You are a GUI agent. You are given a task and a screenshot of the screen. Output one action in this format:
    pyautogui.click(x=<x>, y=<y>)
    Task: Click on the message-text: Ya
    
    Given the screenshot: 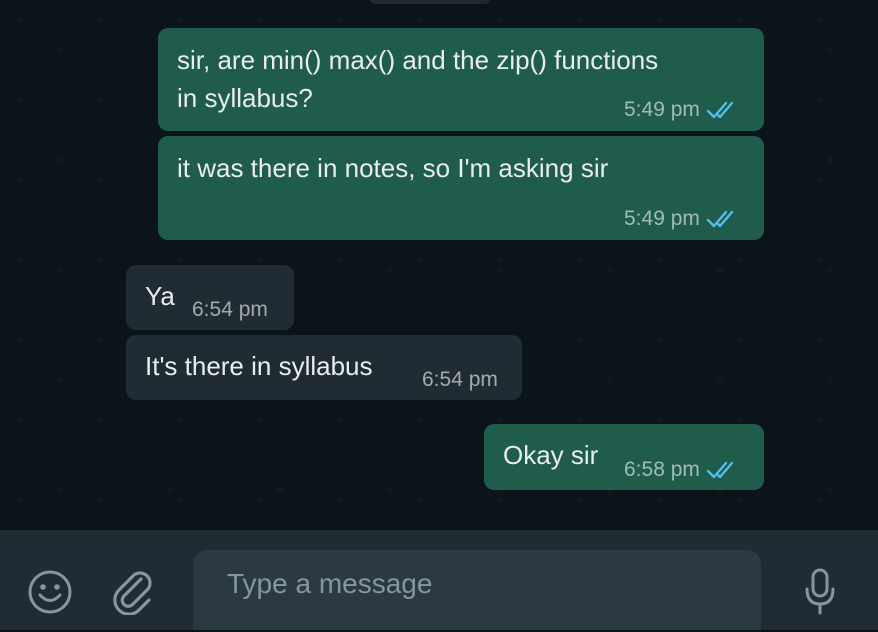 What is the action you would take?
    pyautogui.click(x=160, y=296)
    